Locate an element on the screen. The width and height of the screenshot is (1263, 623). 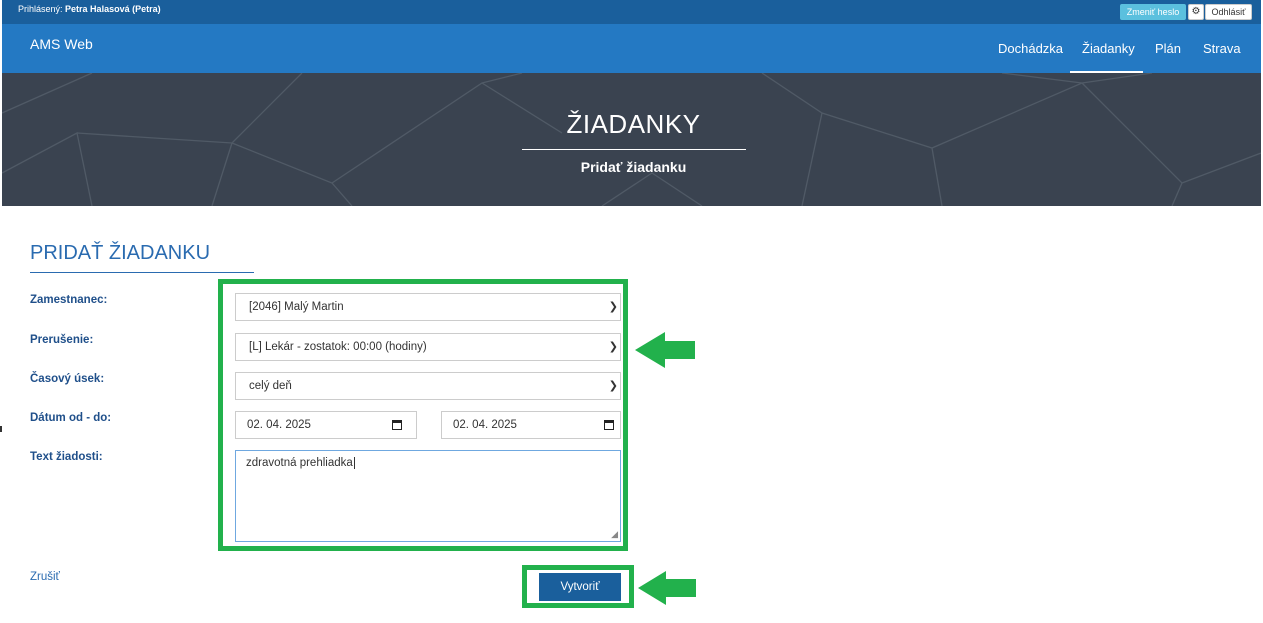
settings-button: ⚙ is located at coordinates (1196, 12).